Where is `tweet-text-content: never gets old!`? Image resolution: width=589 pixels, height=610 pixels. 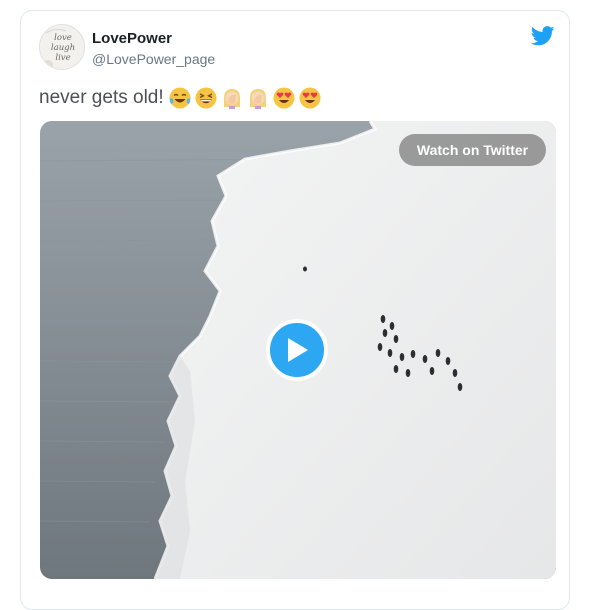
tweet-text-content: never gets old! is located at coordinates (101, 97).